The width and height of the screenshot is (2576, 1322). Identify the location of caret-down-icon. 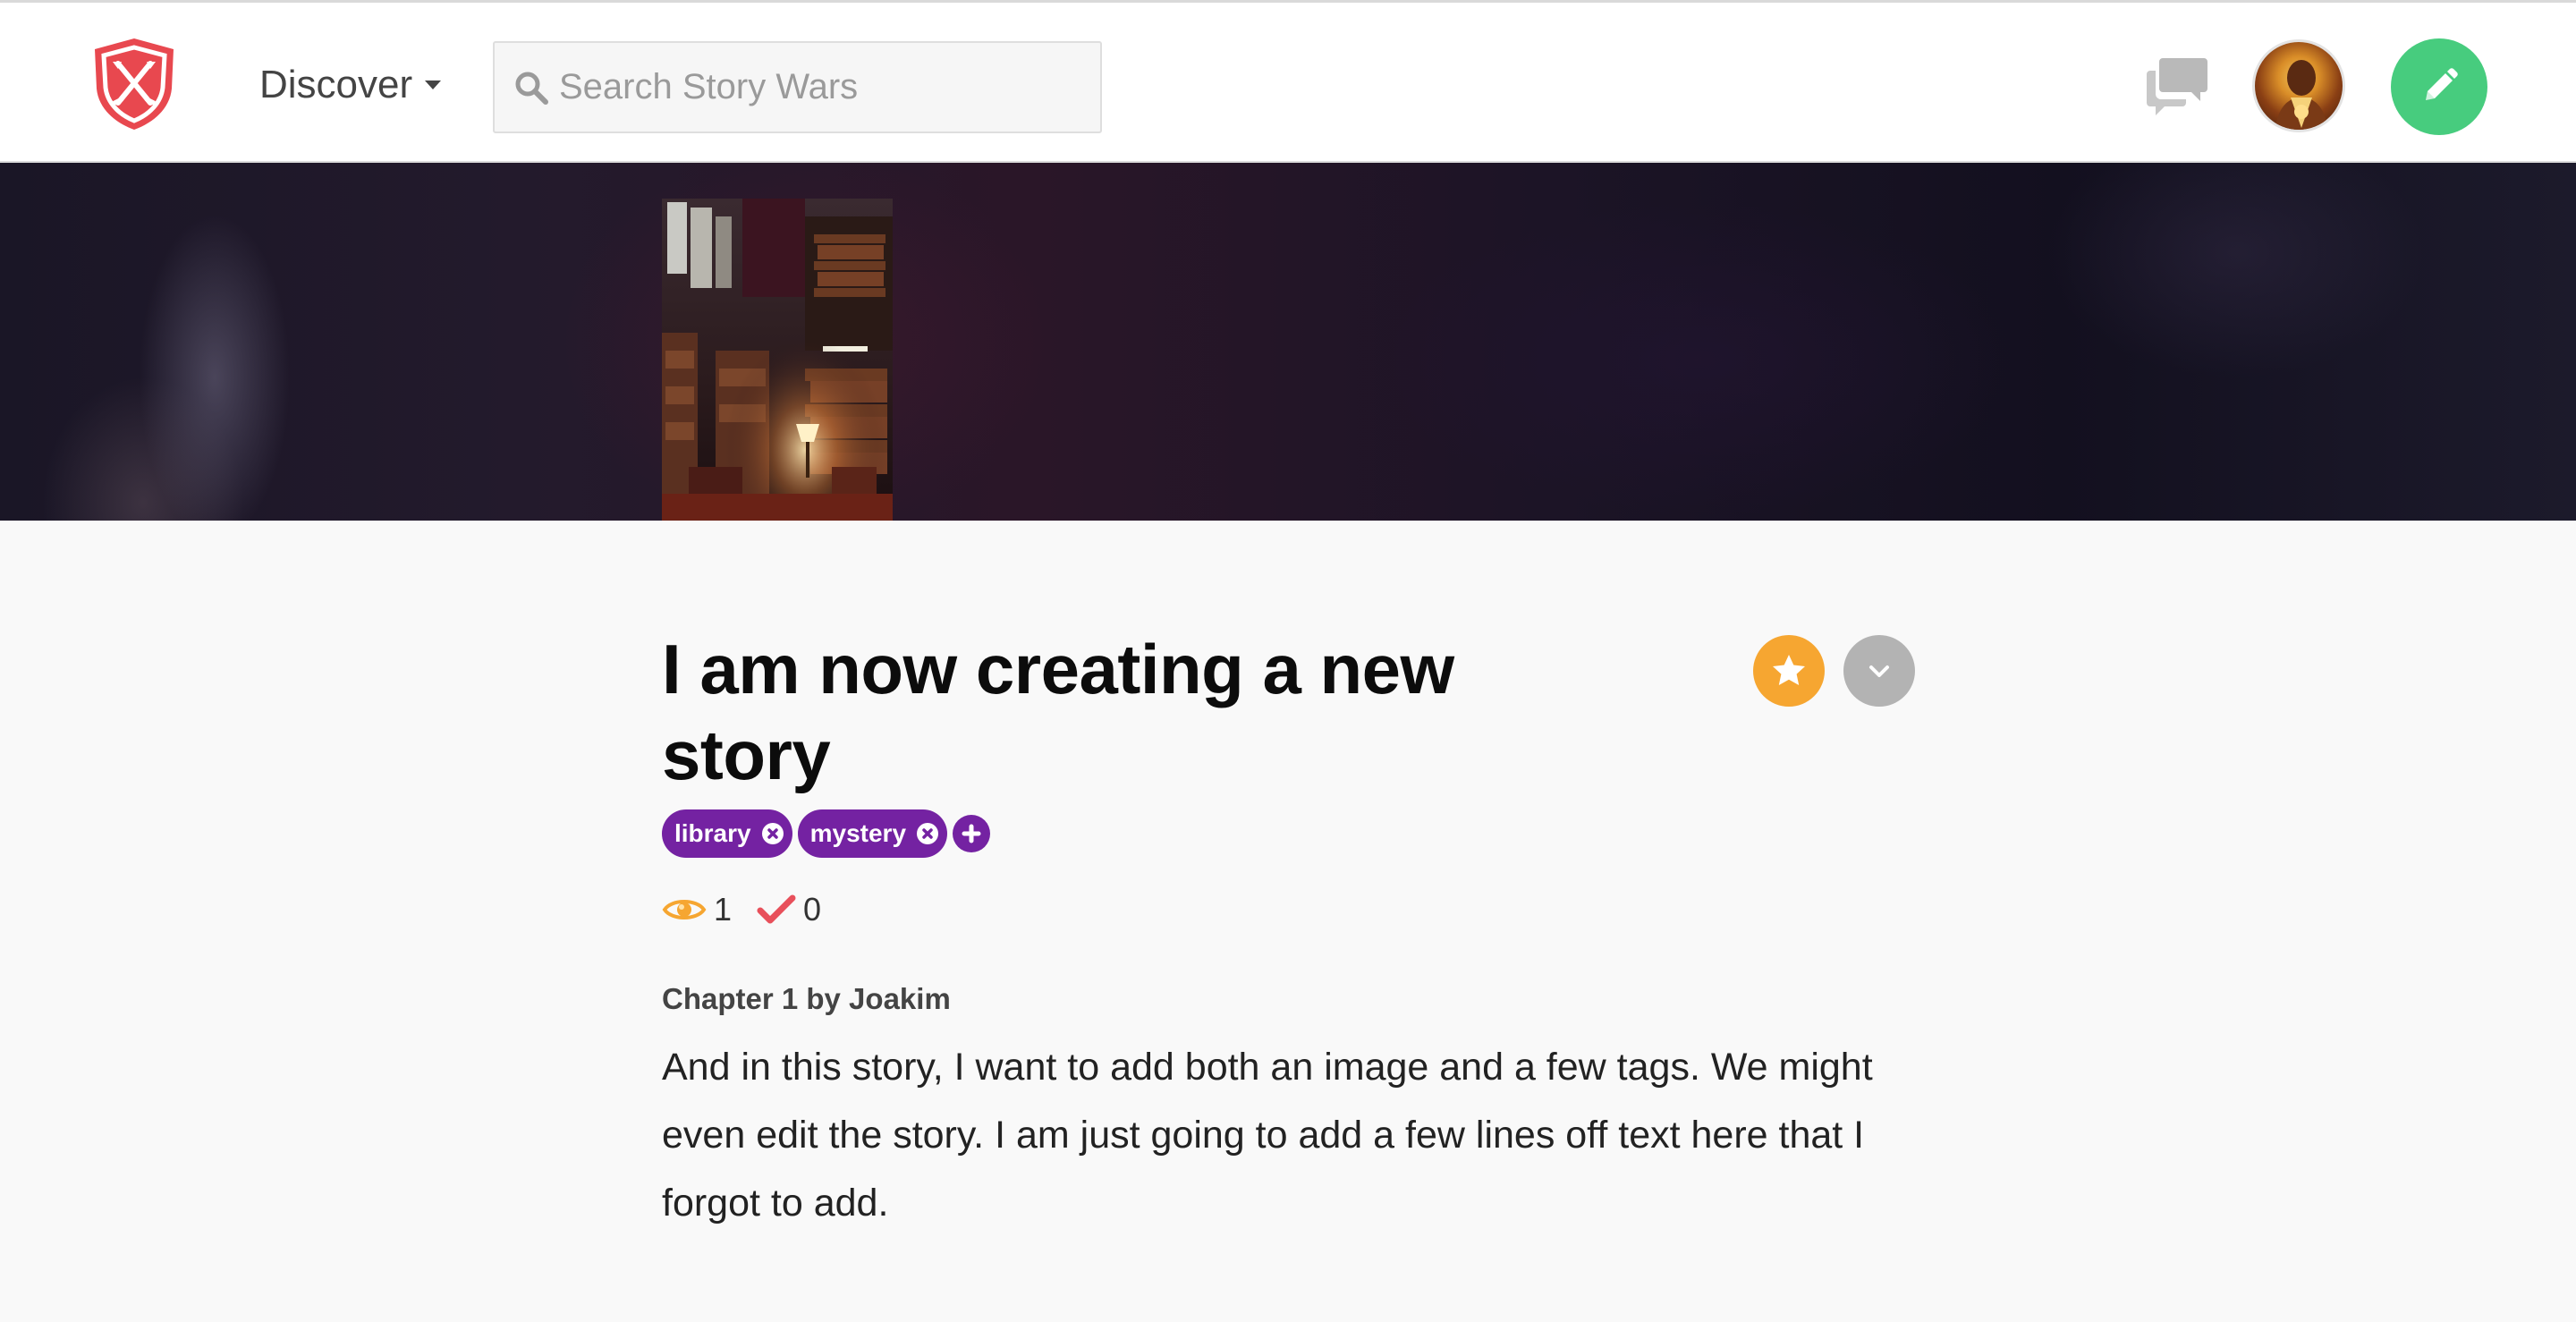
(433, 85).